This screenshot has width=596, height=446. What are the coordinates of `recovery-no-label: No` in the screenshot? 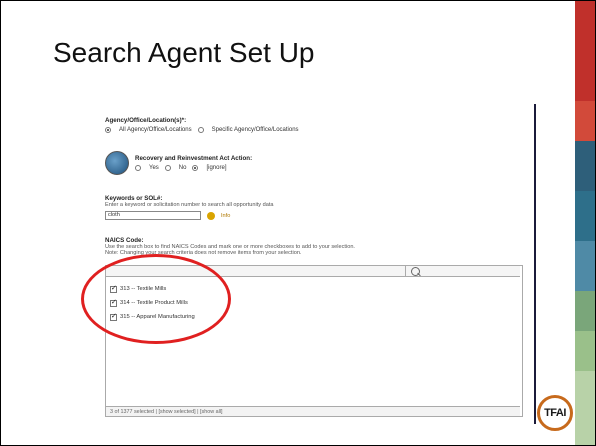 It's located at (182, 168).